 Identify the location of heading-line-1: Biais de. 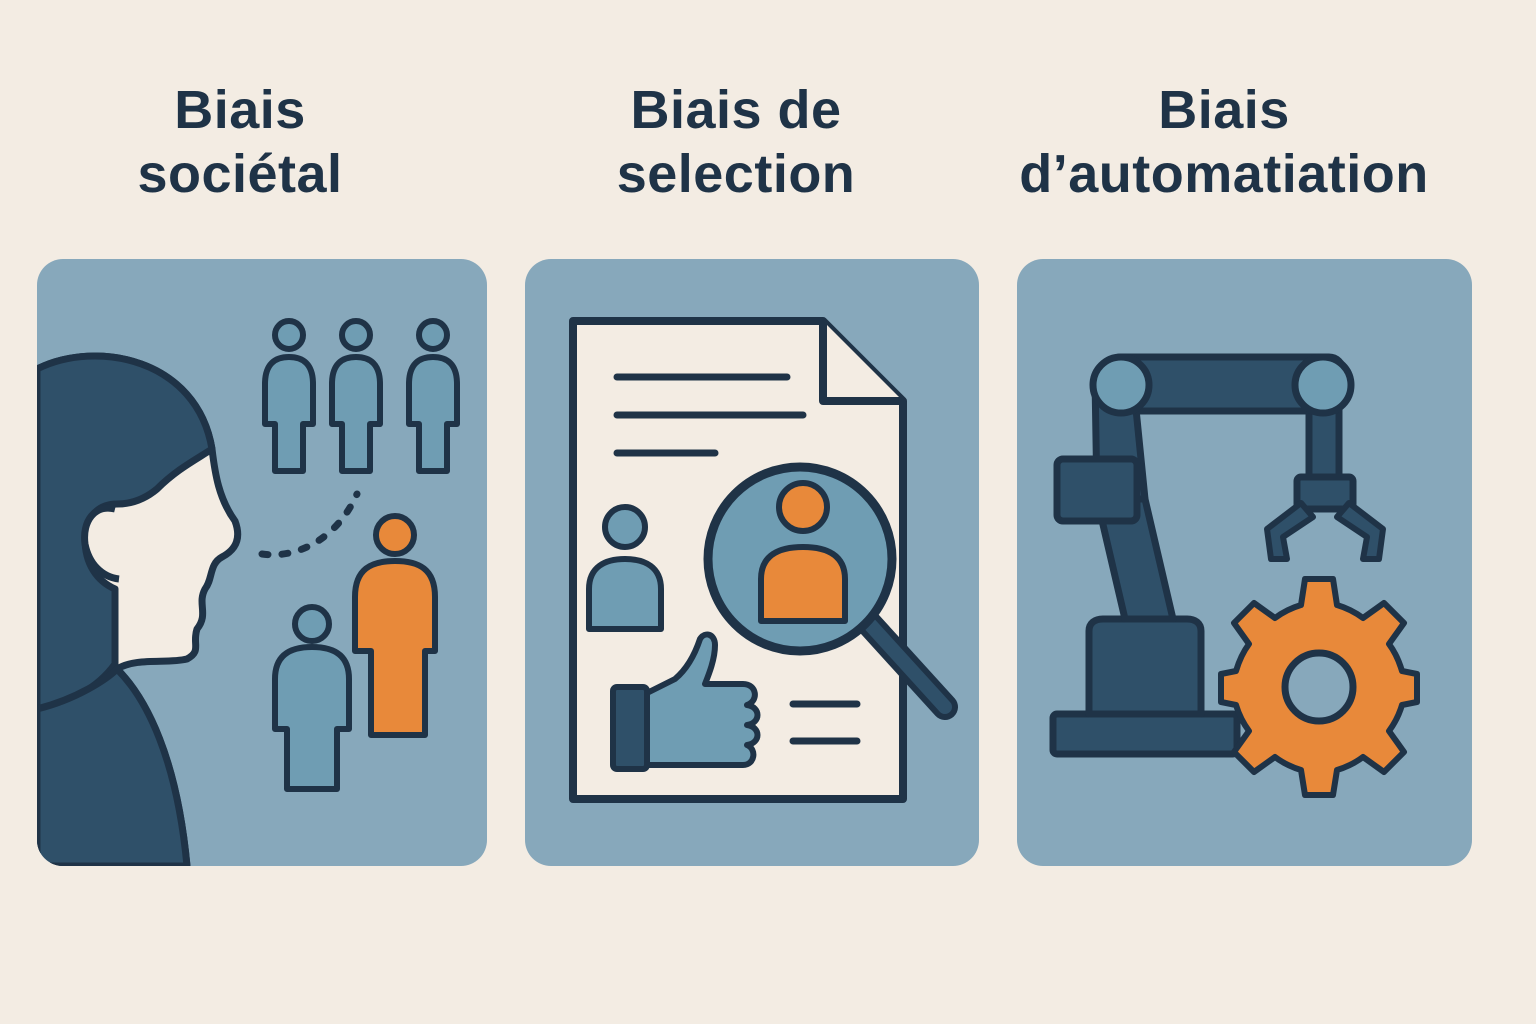
(736, 110).